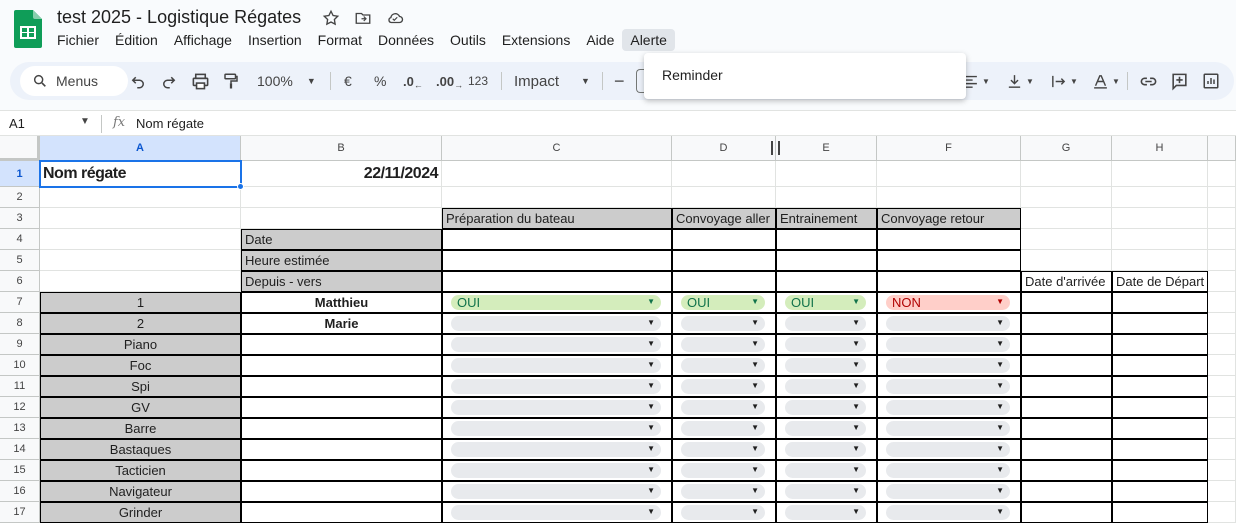 The width and height of the screenshot is (1236, 526). Describe the element at coordinates (1179, 81) in the screenshot. I see `insert-comment-button` at that location.